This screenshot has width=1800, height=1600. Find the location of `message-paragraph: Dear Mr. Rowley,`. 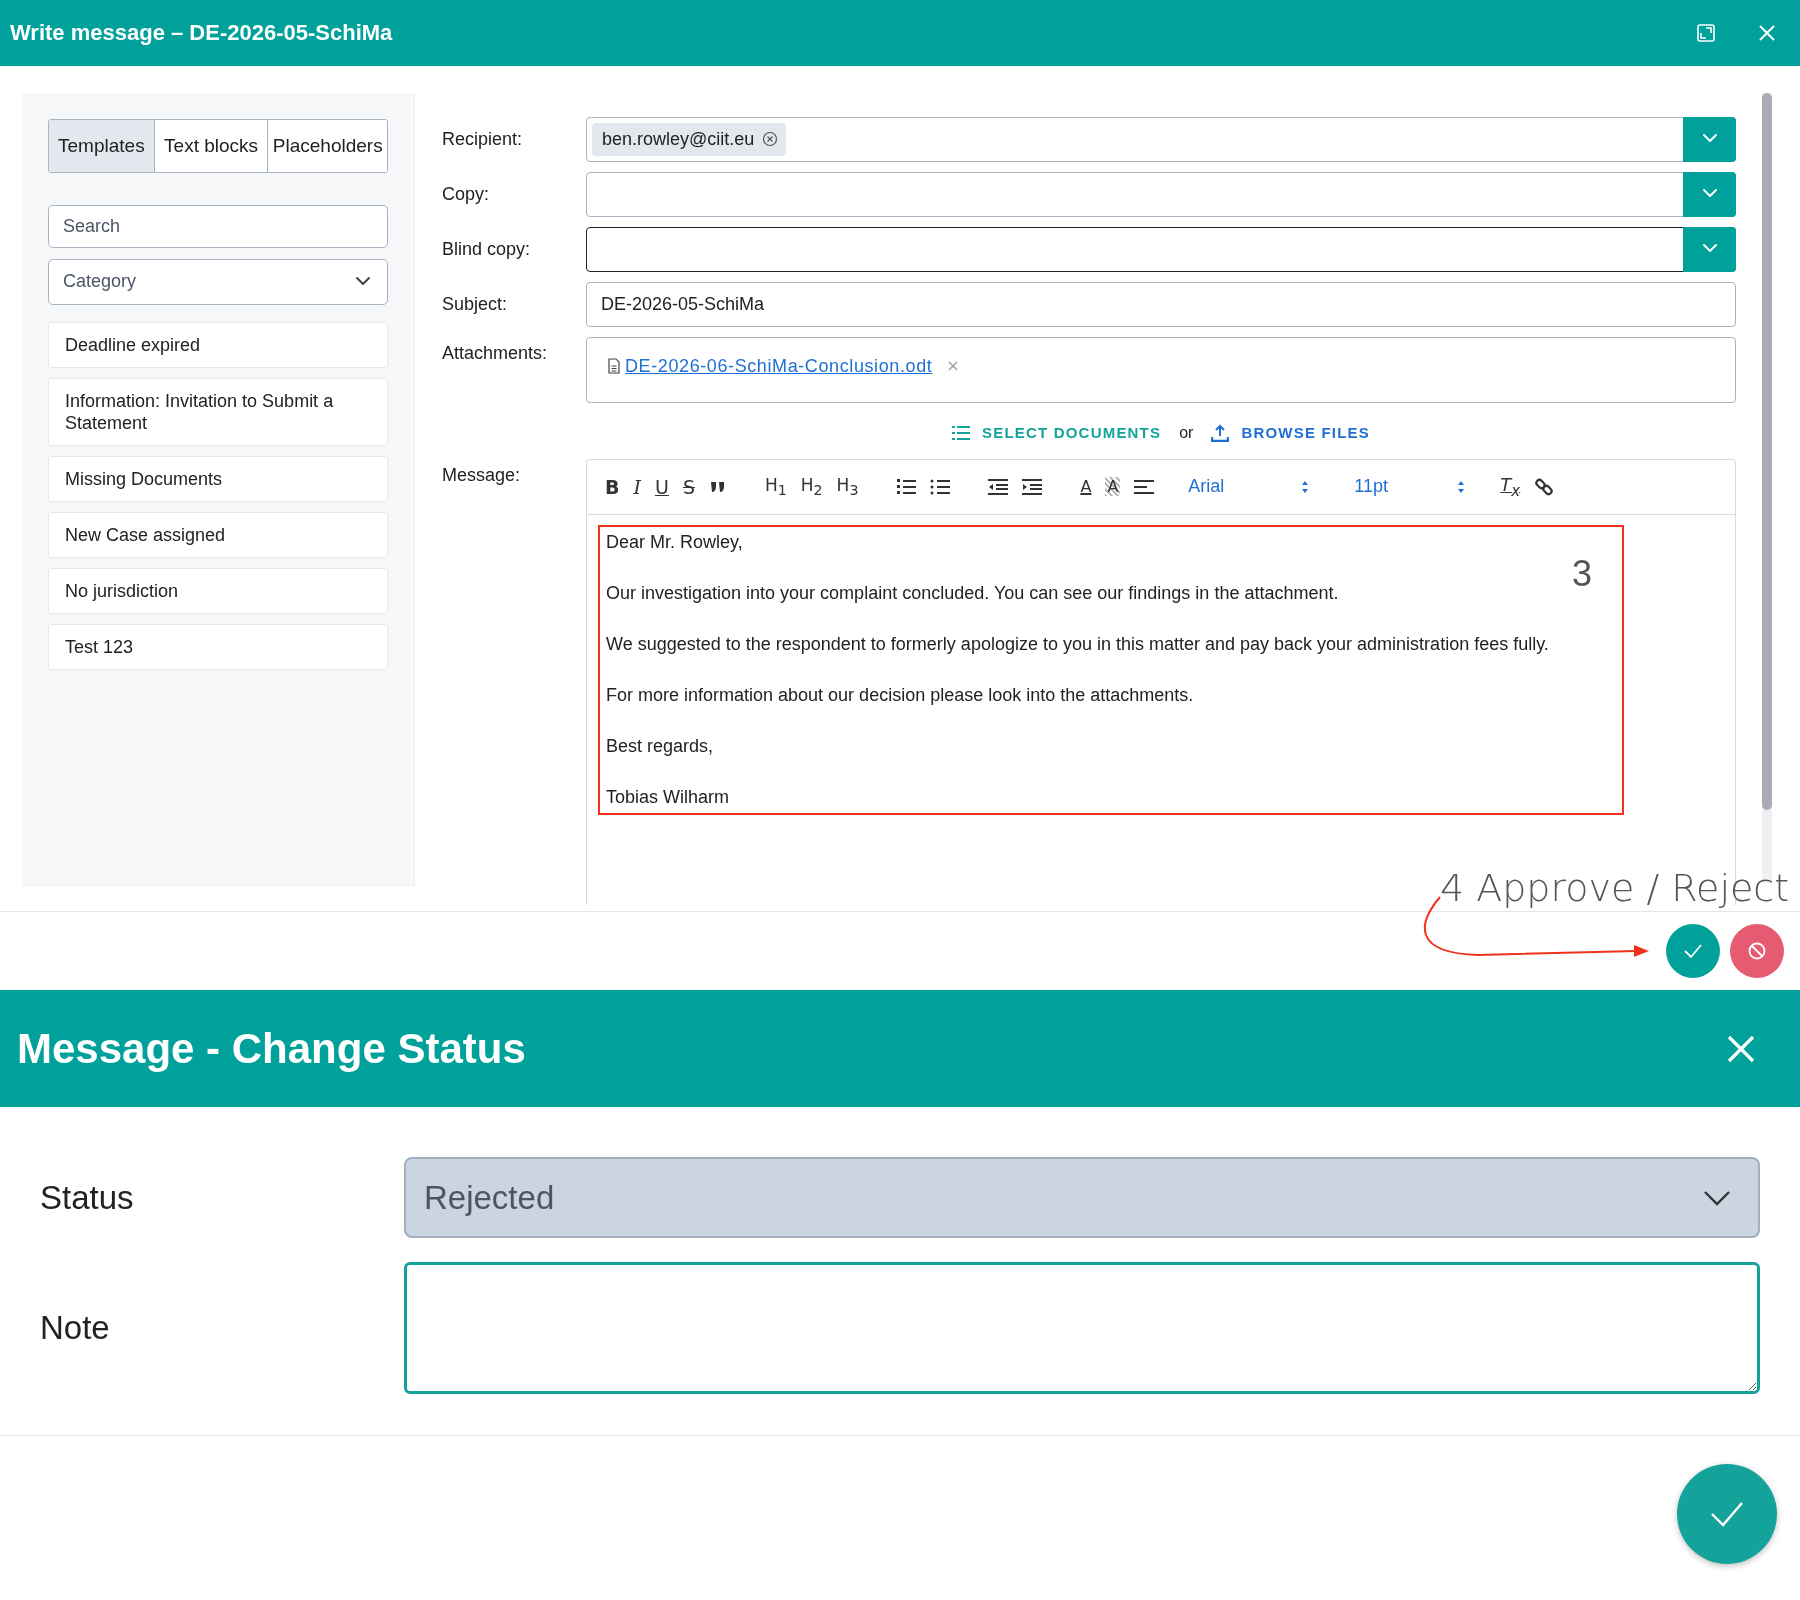

message-paragraph: Dear Mr. Rowley, is located at coordinates (675, 542).